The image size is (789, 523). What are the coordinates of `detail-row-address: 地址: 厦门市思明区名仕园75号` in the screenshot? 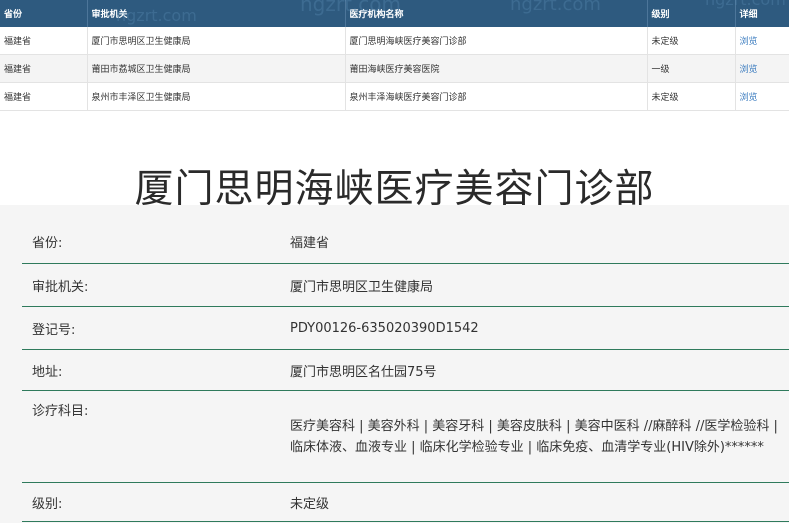 It's located at (405, 370).